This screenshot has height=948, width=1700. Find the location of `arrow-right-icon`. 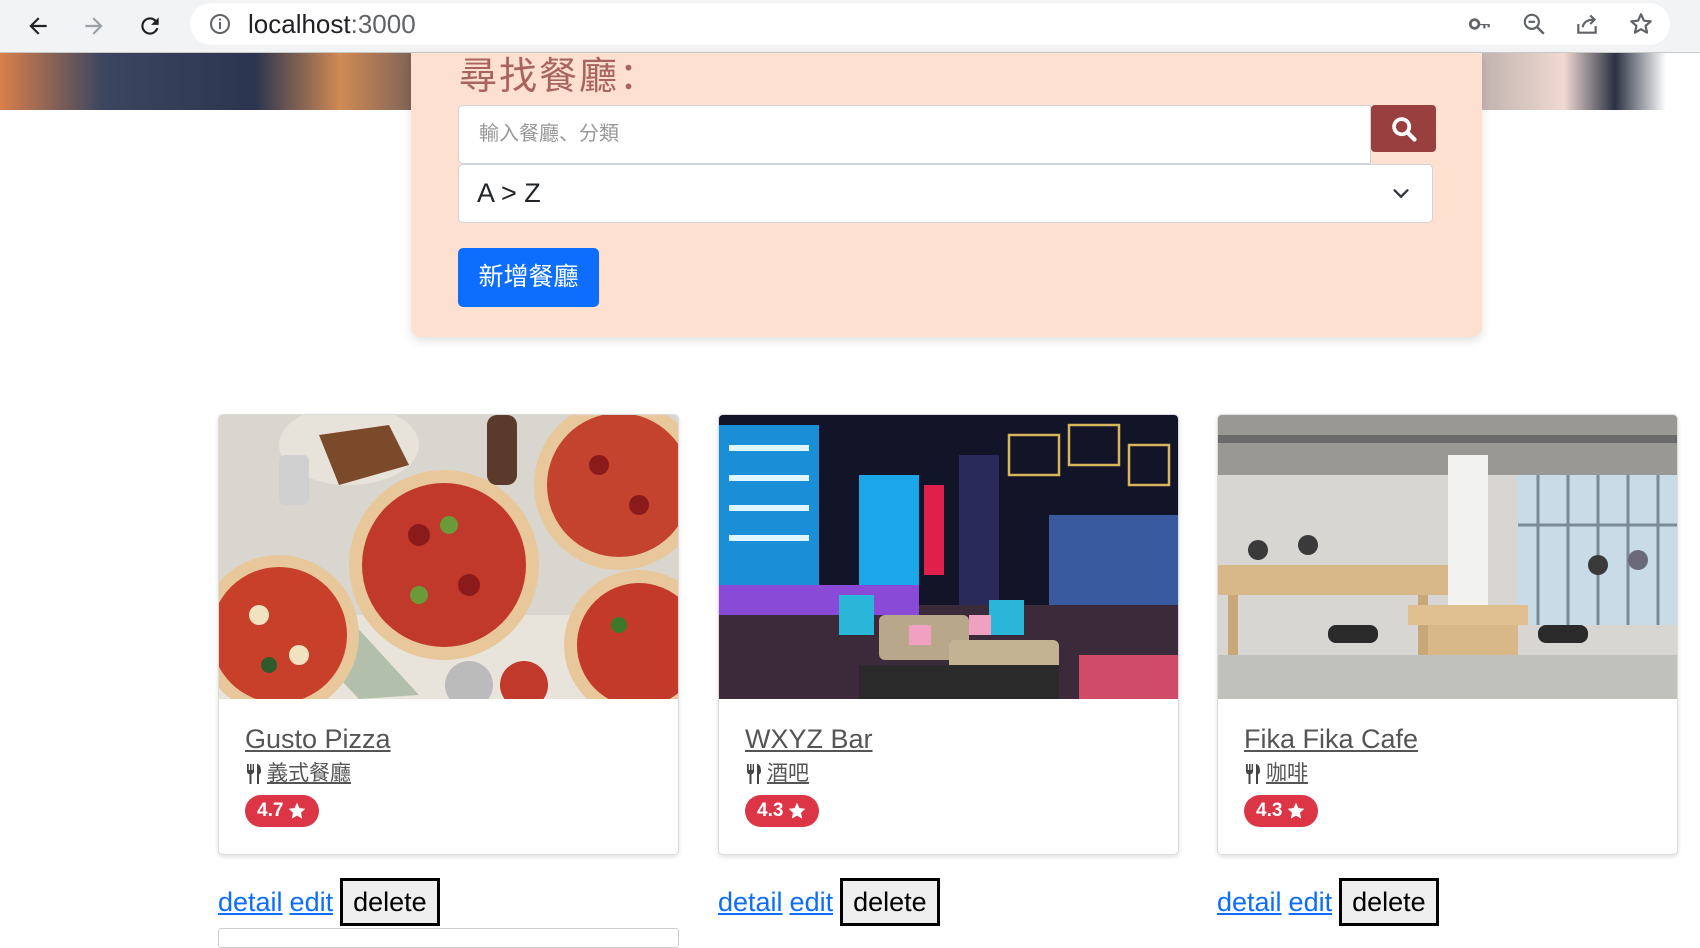

arrow-right-icon is located at coordinates (94, 26).